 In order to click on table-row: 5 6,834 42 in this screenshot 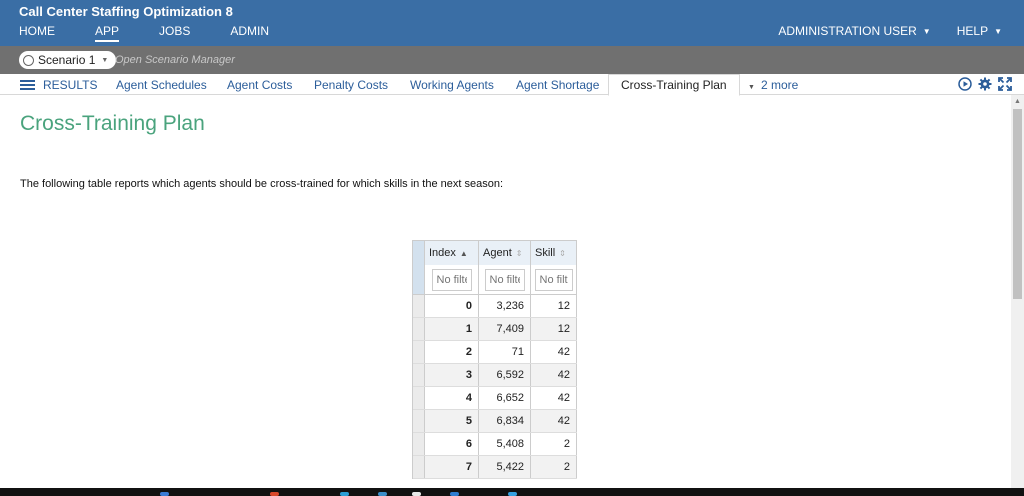, I will do `click(495, 421)`.